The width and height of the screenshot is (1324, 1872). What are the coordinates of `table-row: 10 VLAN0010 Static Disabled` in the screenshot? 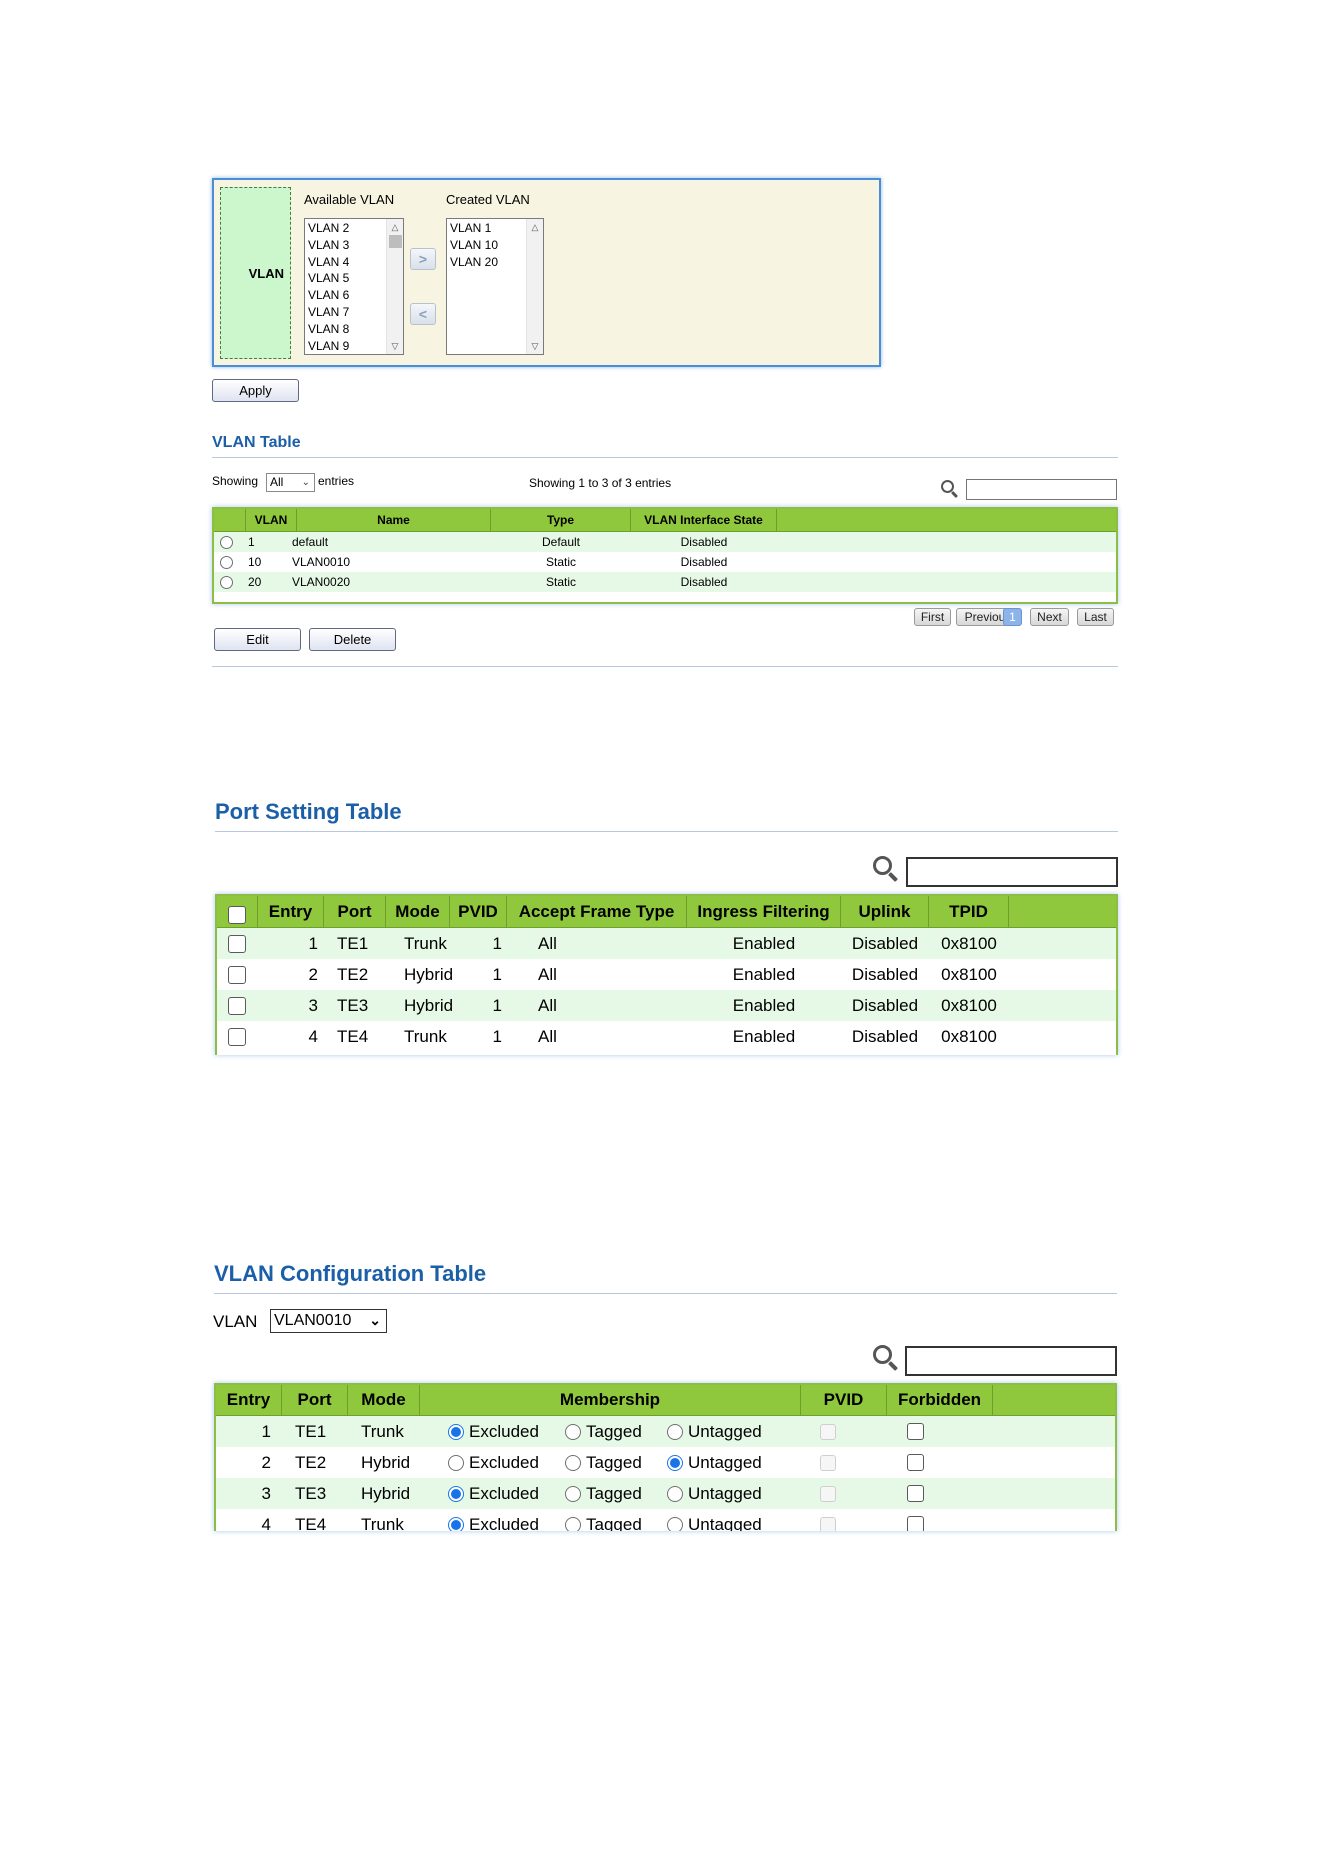 It's located at (665, 562).